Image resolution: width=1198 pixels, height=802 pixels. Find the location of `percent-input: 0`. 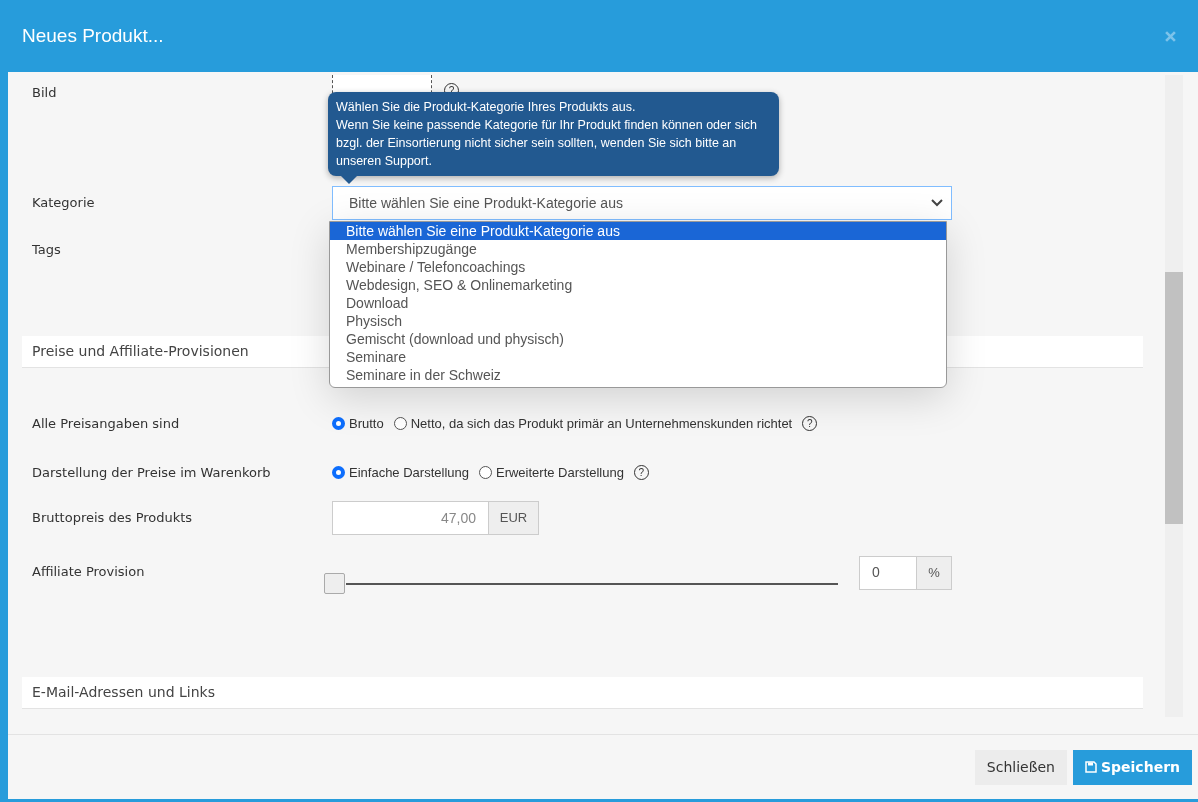

percent-input: 0 is located at coordinates (888, 572).